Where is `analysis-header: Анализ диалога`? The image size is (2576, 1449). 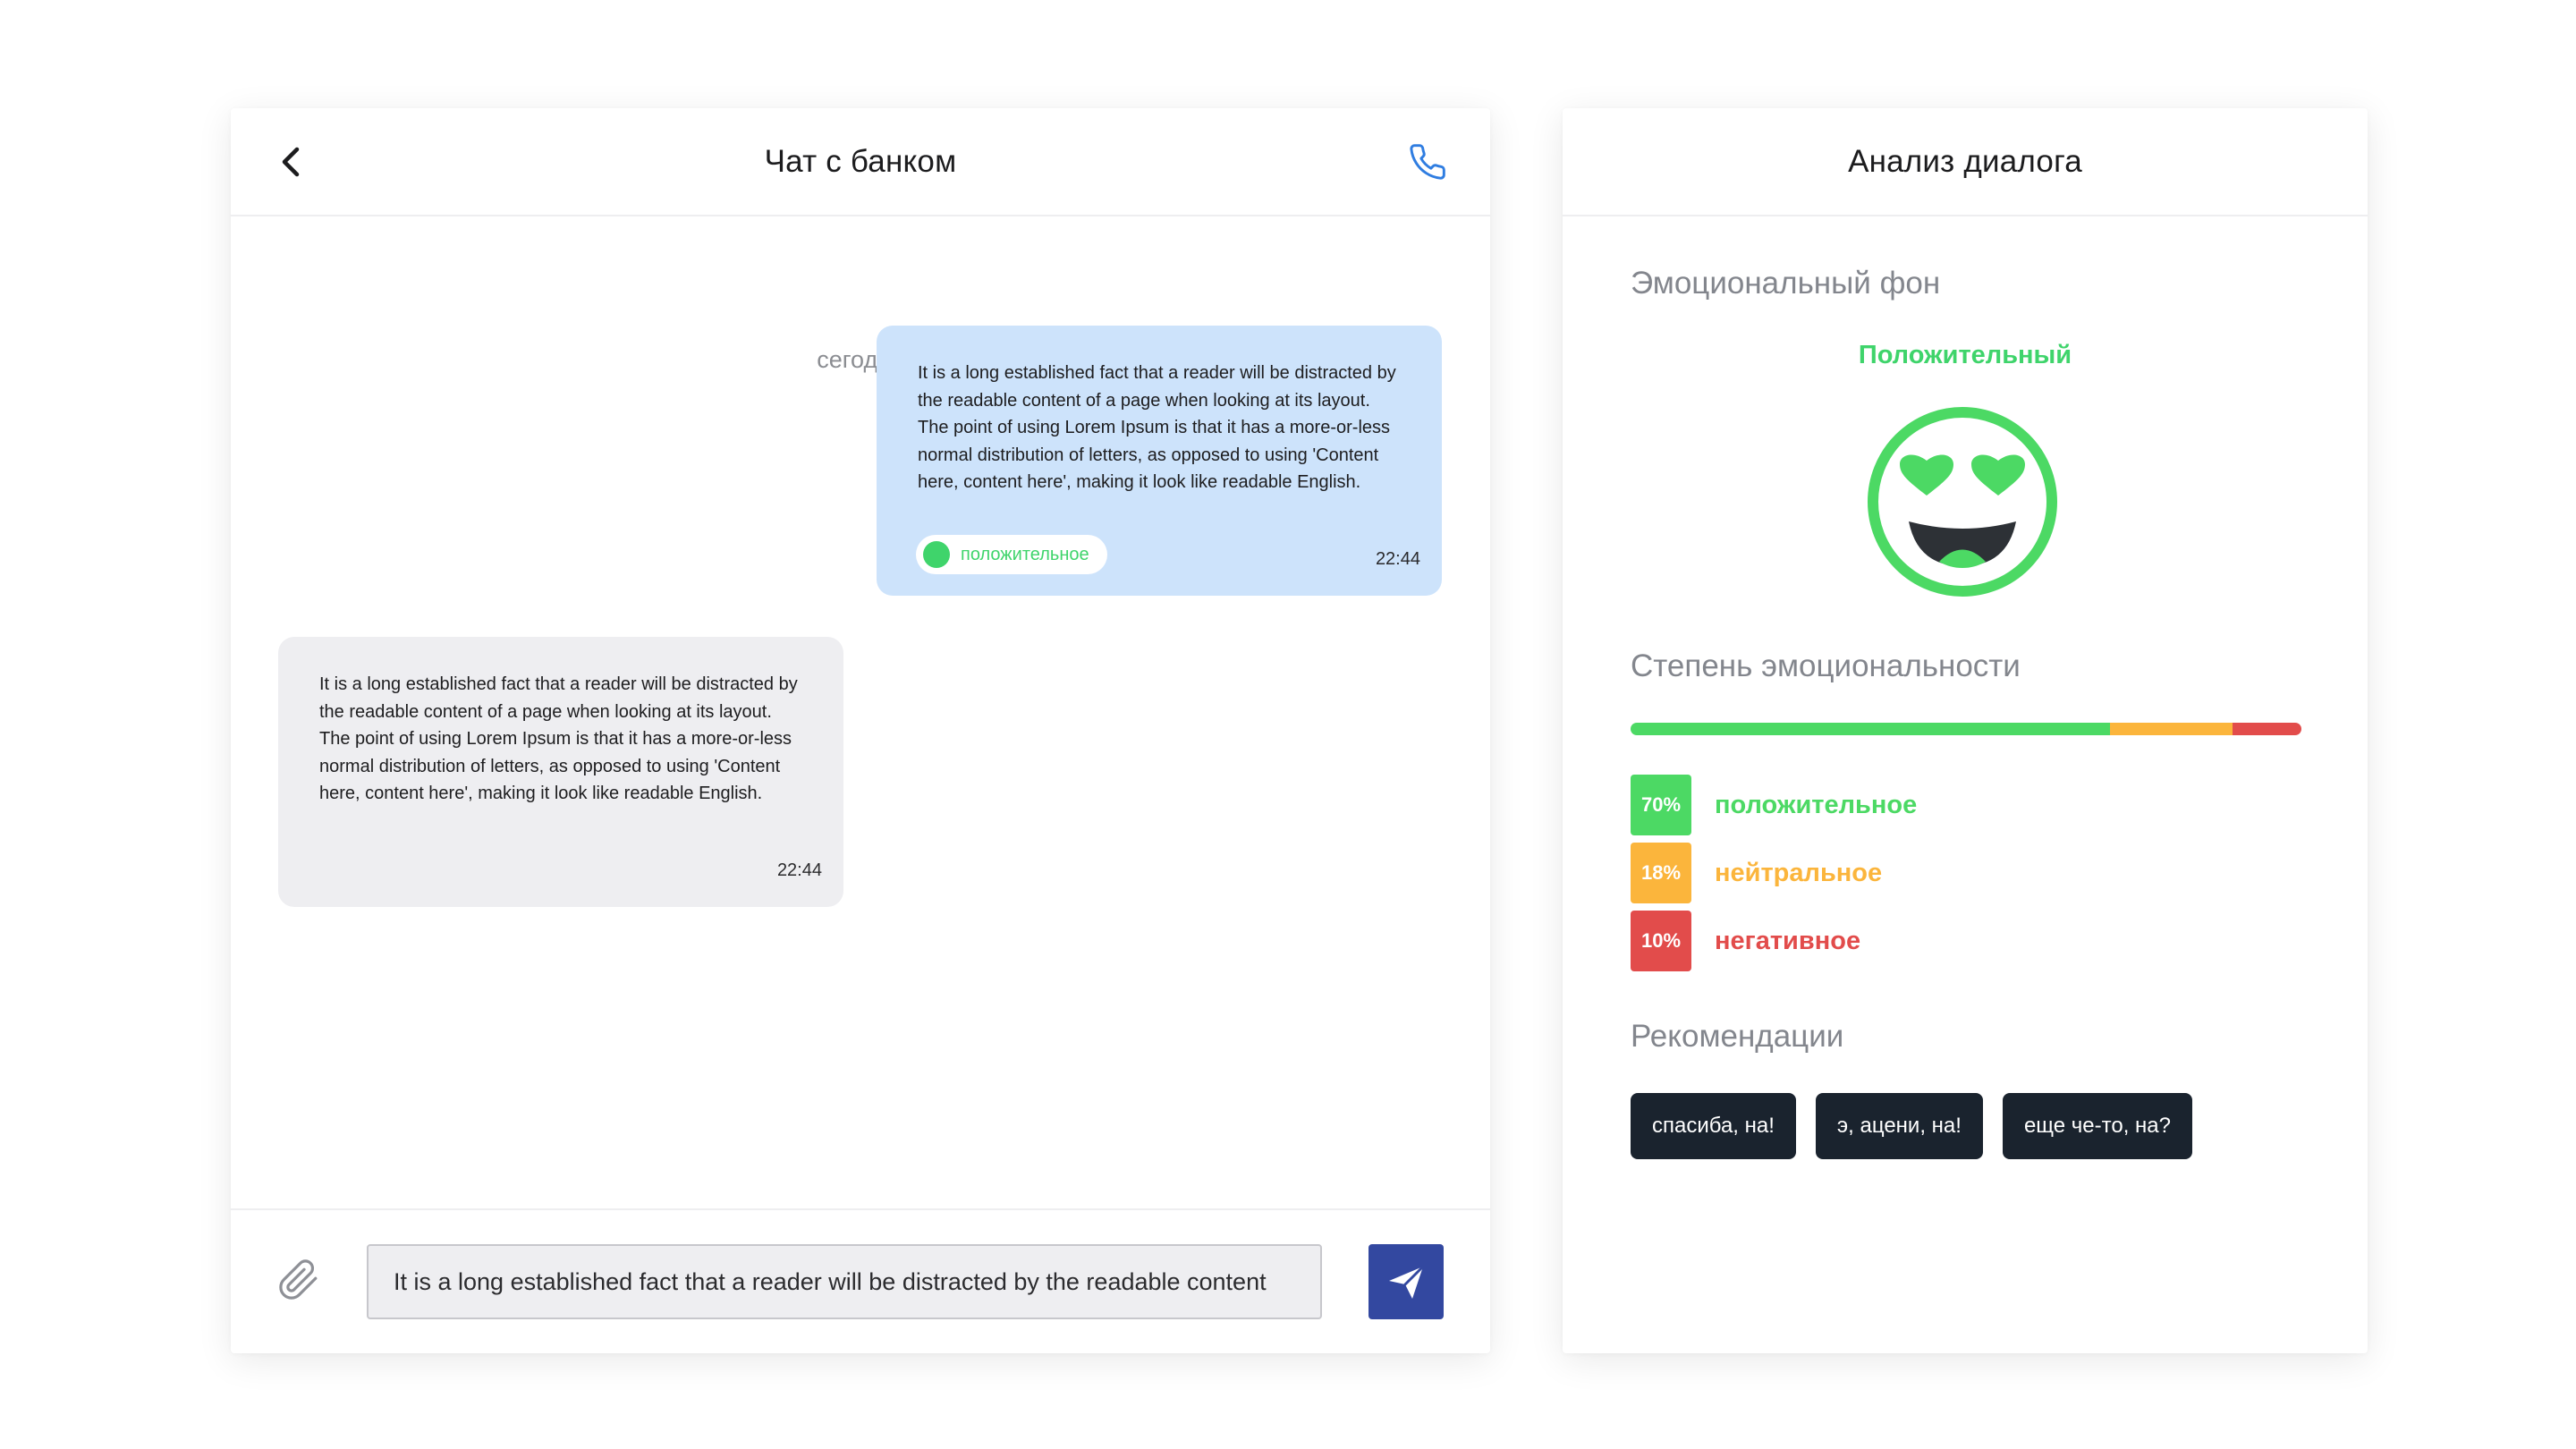 analysis-header: Анализ диалога is located at coordinates (1965, 162).